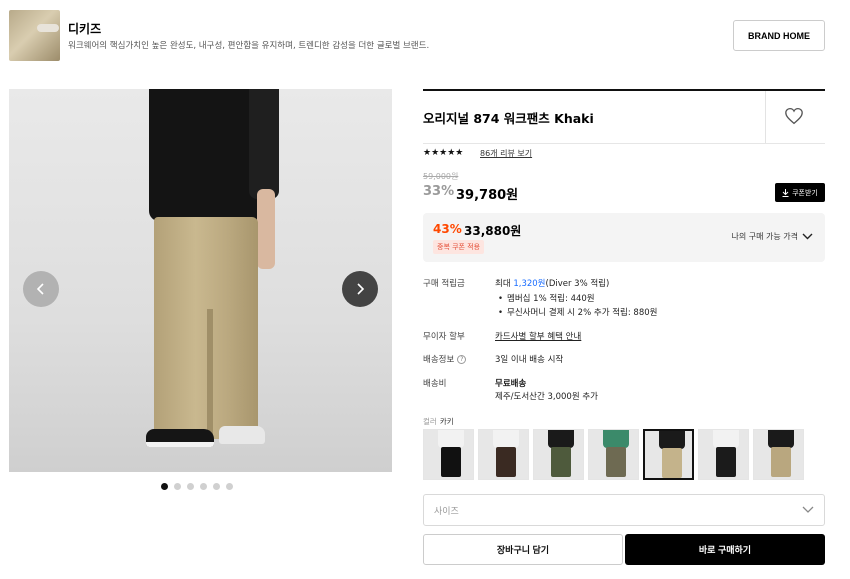 The image size is (850, 579). I want to click on wishlist-button, so click(794, 117).